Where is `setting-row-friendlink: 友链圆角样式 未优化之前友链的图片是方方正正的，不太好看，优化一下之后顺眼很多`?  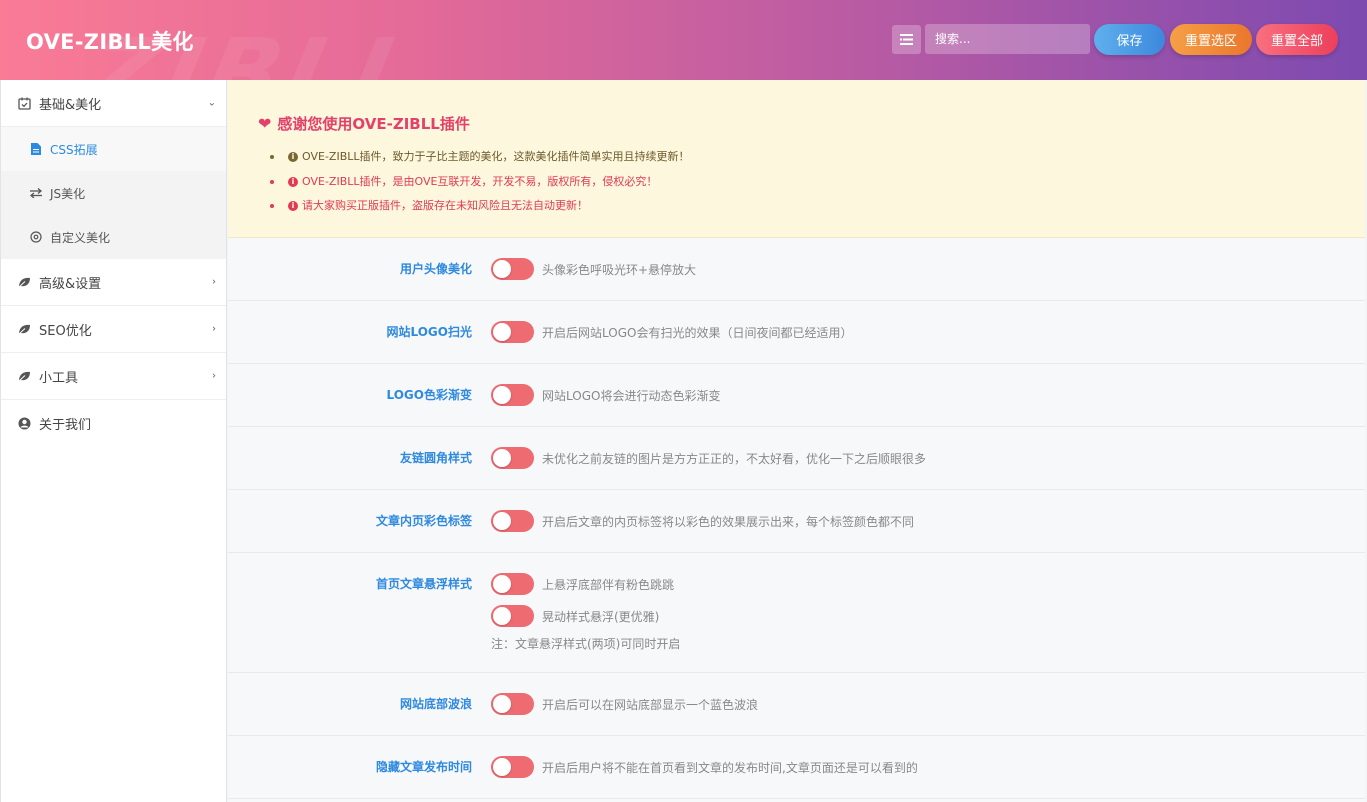 setting-row-friendlink: 友链圆角样式 未优化之前友链的图片是方方正正的，不太好看，优化一下之后顺眼很多 is located at coordinates (796, 458).